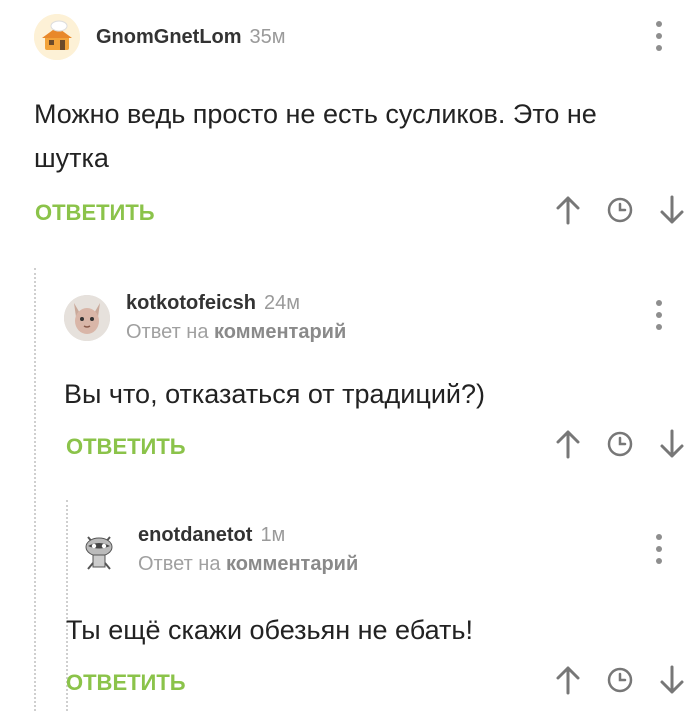 The height and width of the screenshot is (711, 700). Describe the element at coordinates (191, 303) in the screenshot. I see `username: kotkotofeicsh` at that location.